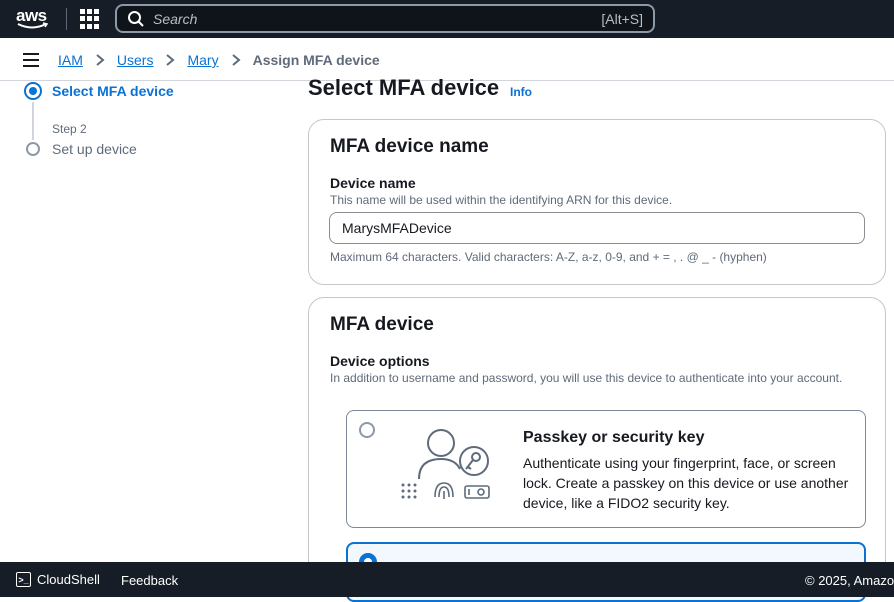 The image size is (894, 602). I want to click on card-title-device-name: MFA device name, so click(409, 146).